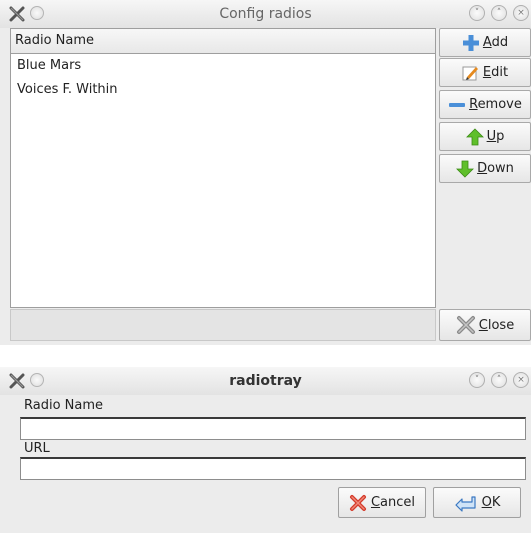 This screenshot has height=533, width=531. Describe the element at coordinates (486, 502) in the screenshot. I see `ok-mnemonic: O` at that location.